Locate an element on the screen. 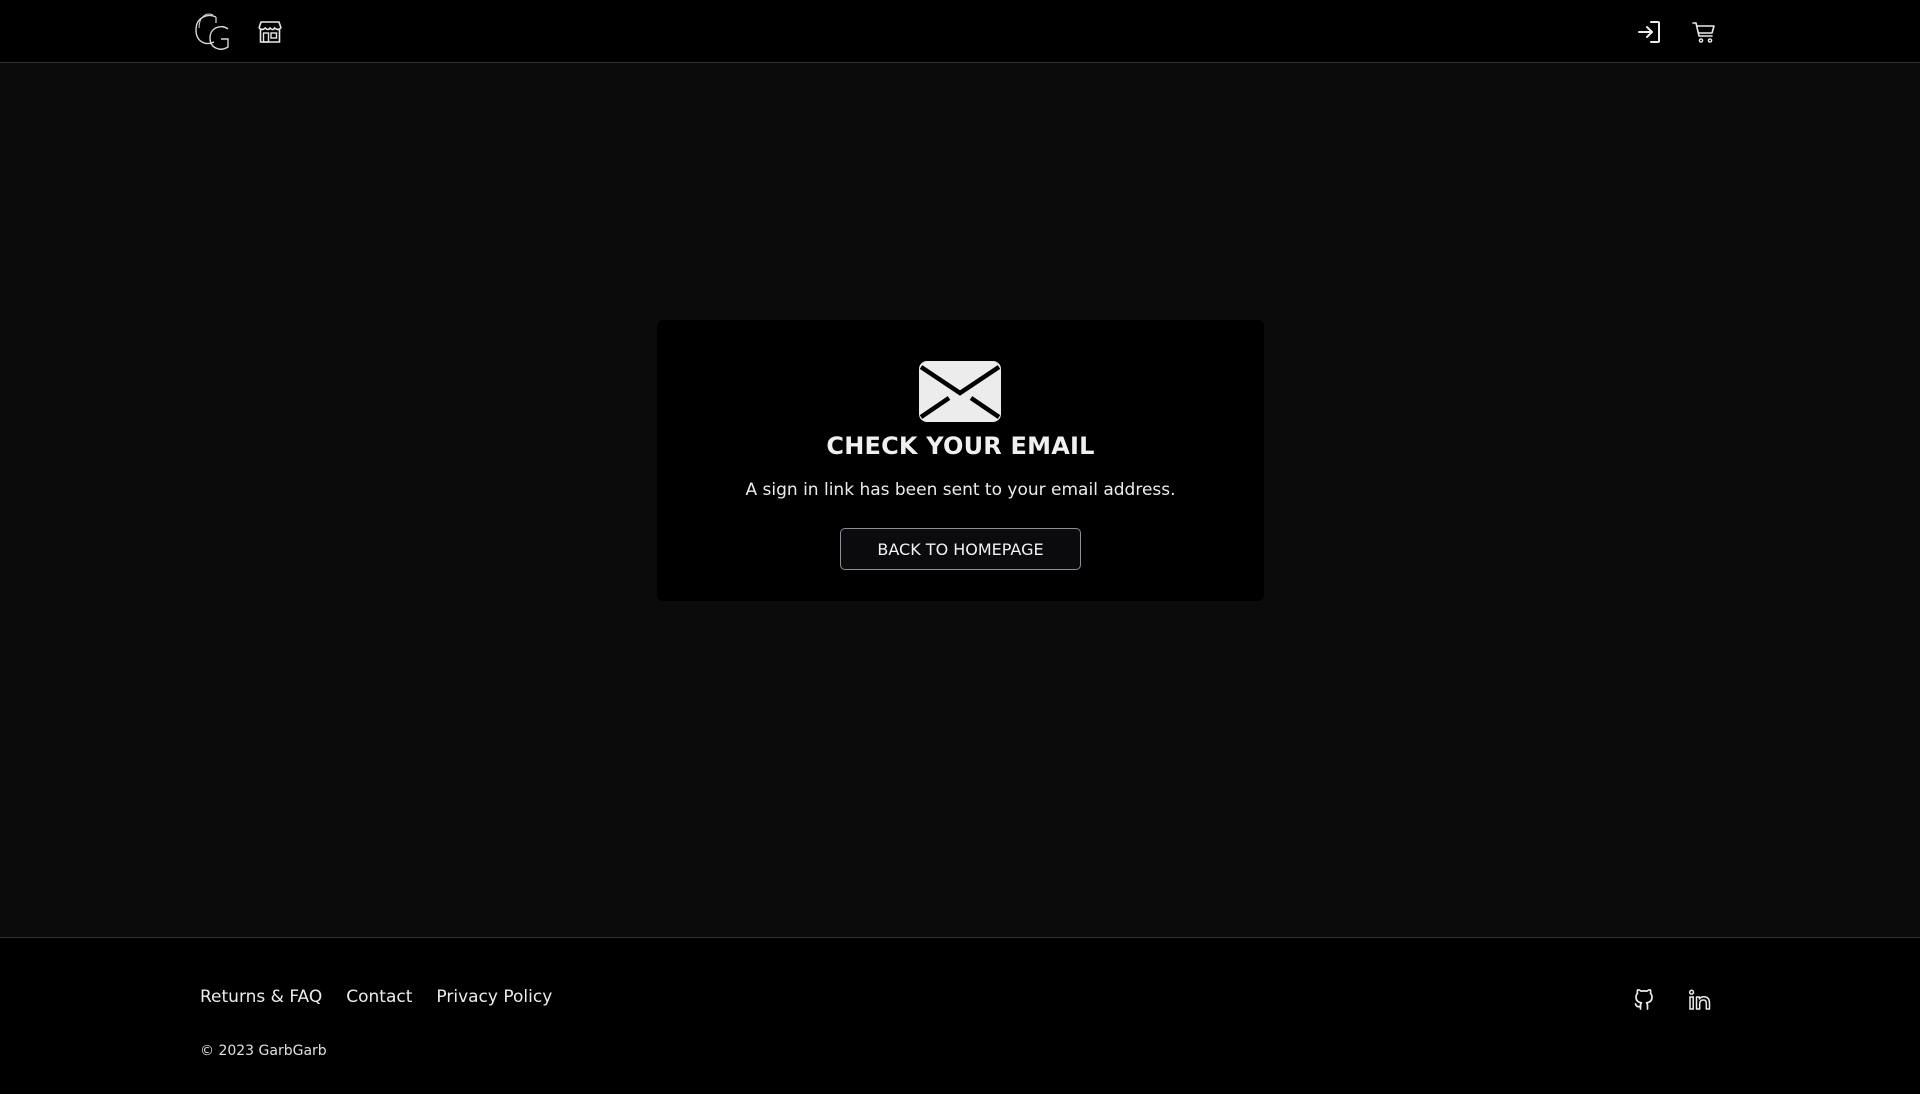 This screenshot has width=1920, height=1094. envelope-icon is located at coordinates (960, 391).